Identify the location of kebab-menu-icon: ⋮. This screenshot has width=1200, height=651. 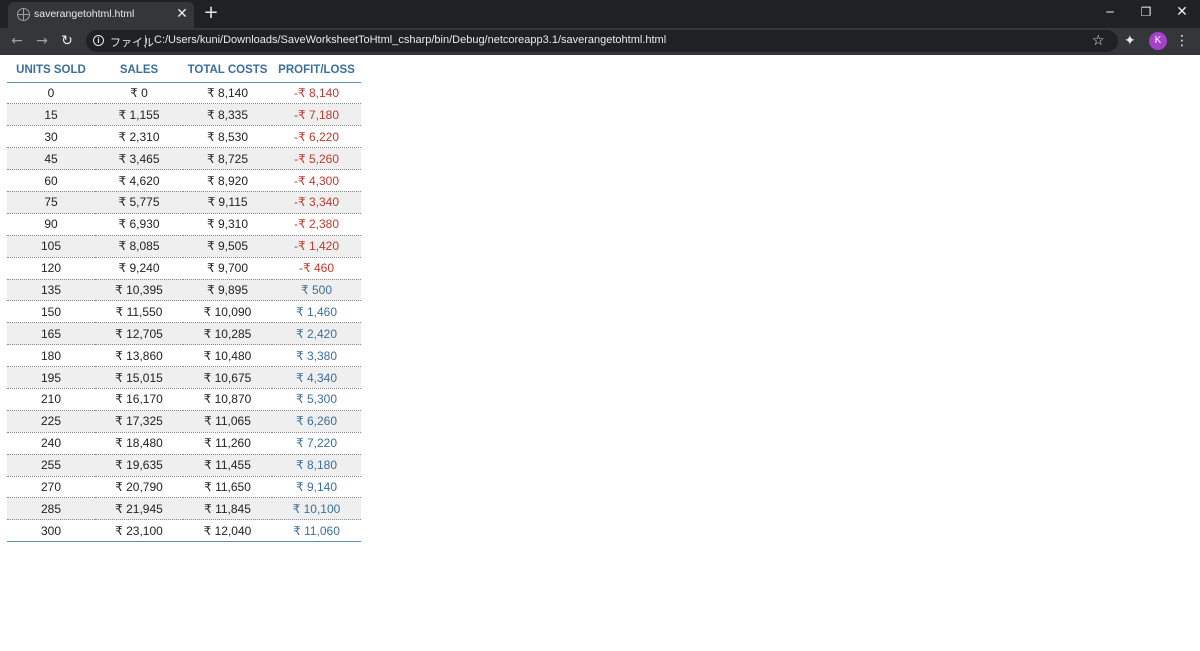
(1182, 41).